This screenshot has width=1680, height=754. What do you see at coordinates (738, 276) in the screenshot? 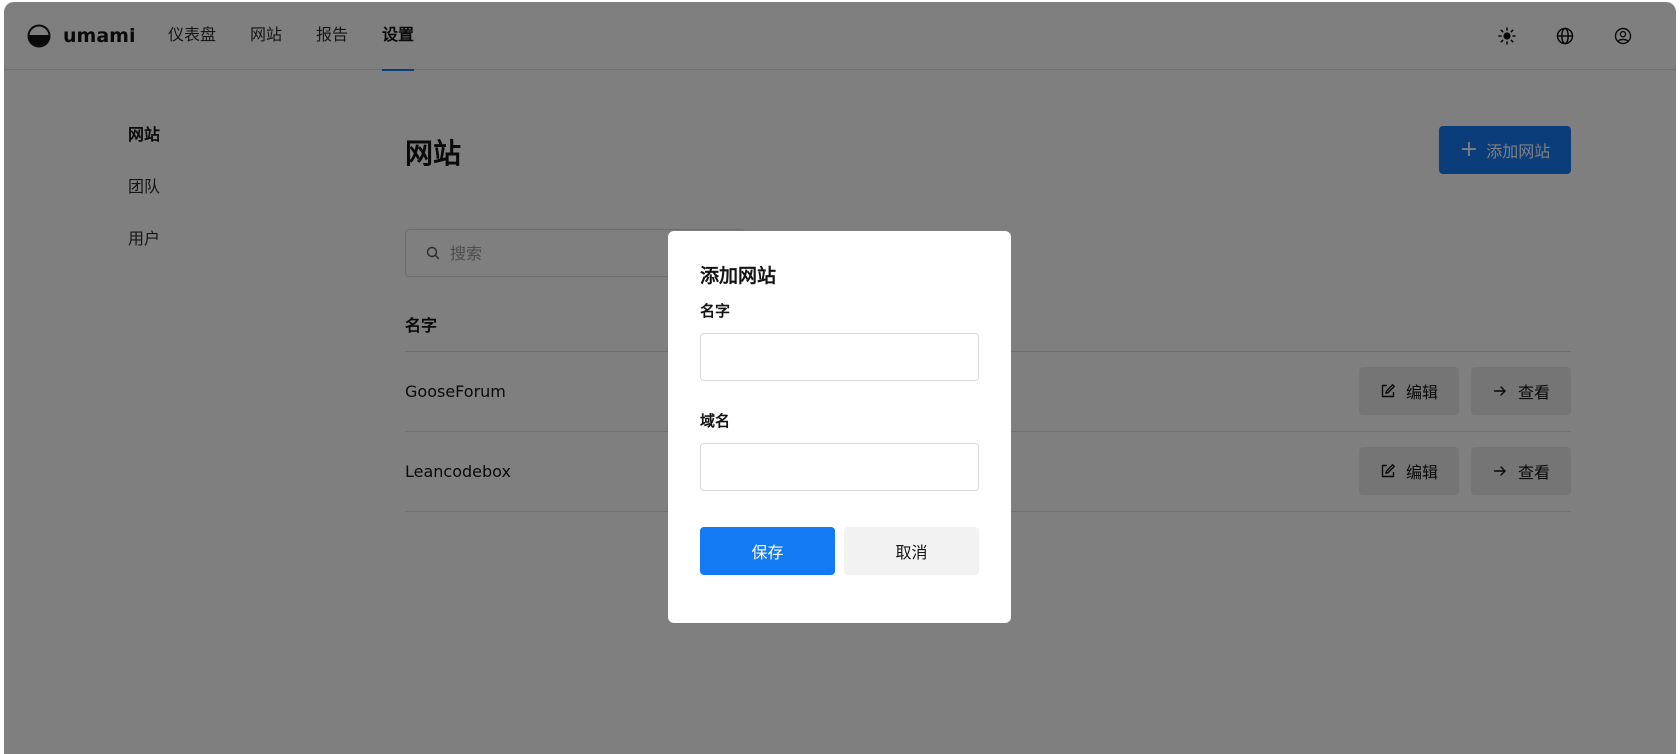
I see `dialog-title: 添加网站` at bounding box center [738, 276].